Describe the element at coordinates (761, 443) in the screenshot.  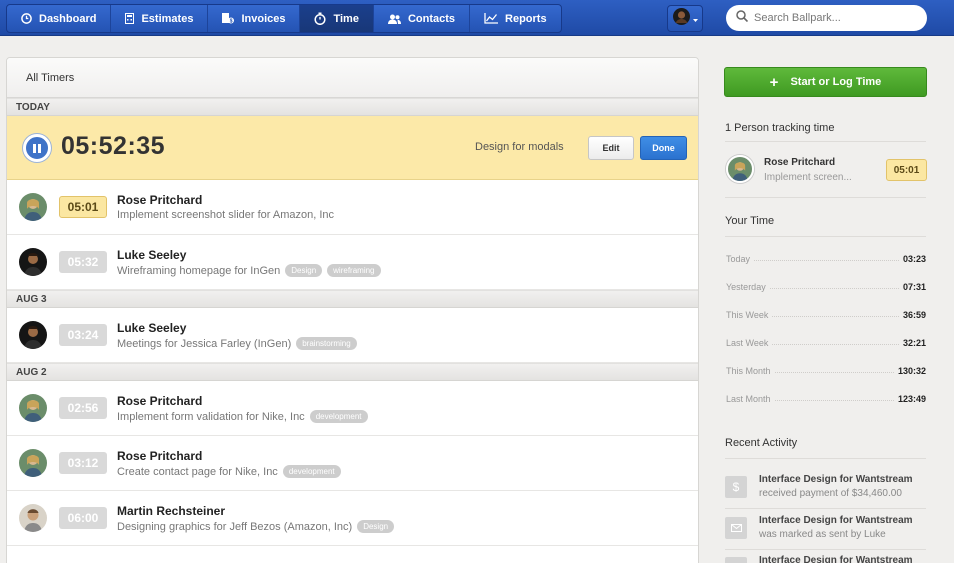
I see `recent-activity-title: Recent Activity` at that location.